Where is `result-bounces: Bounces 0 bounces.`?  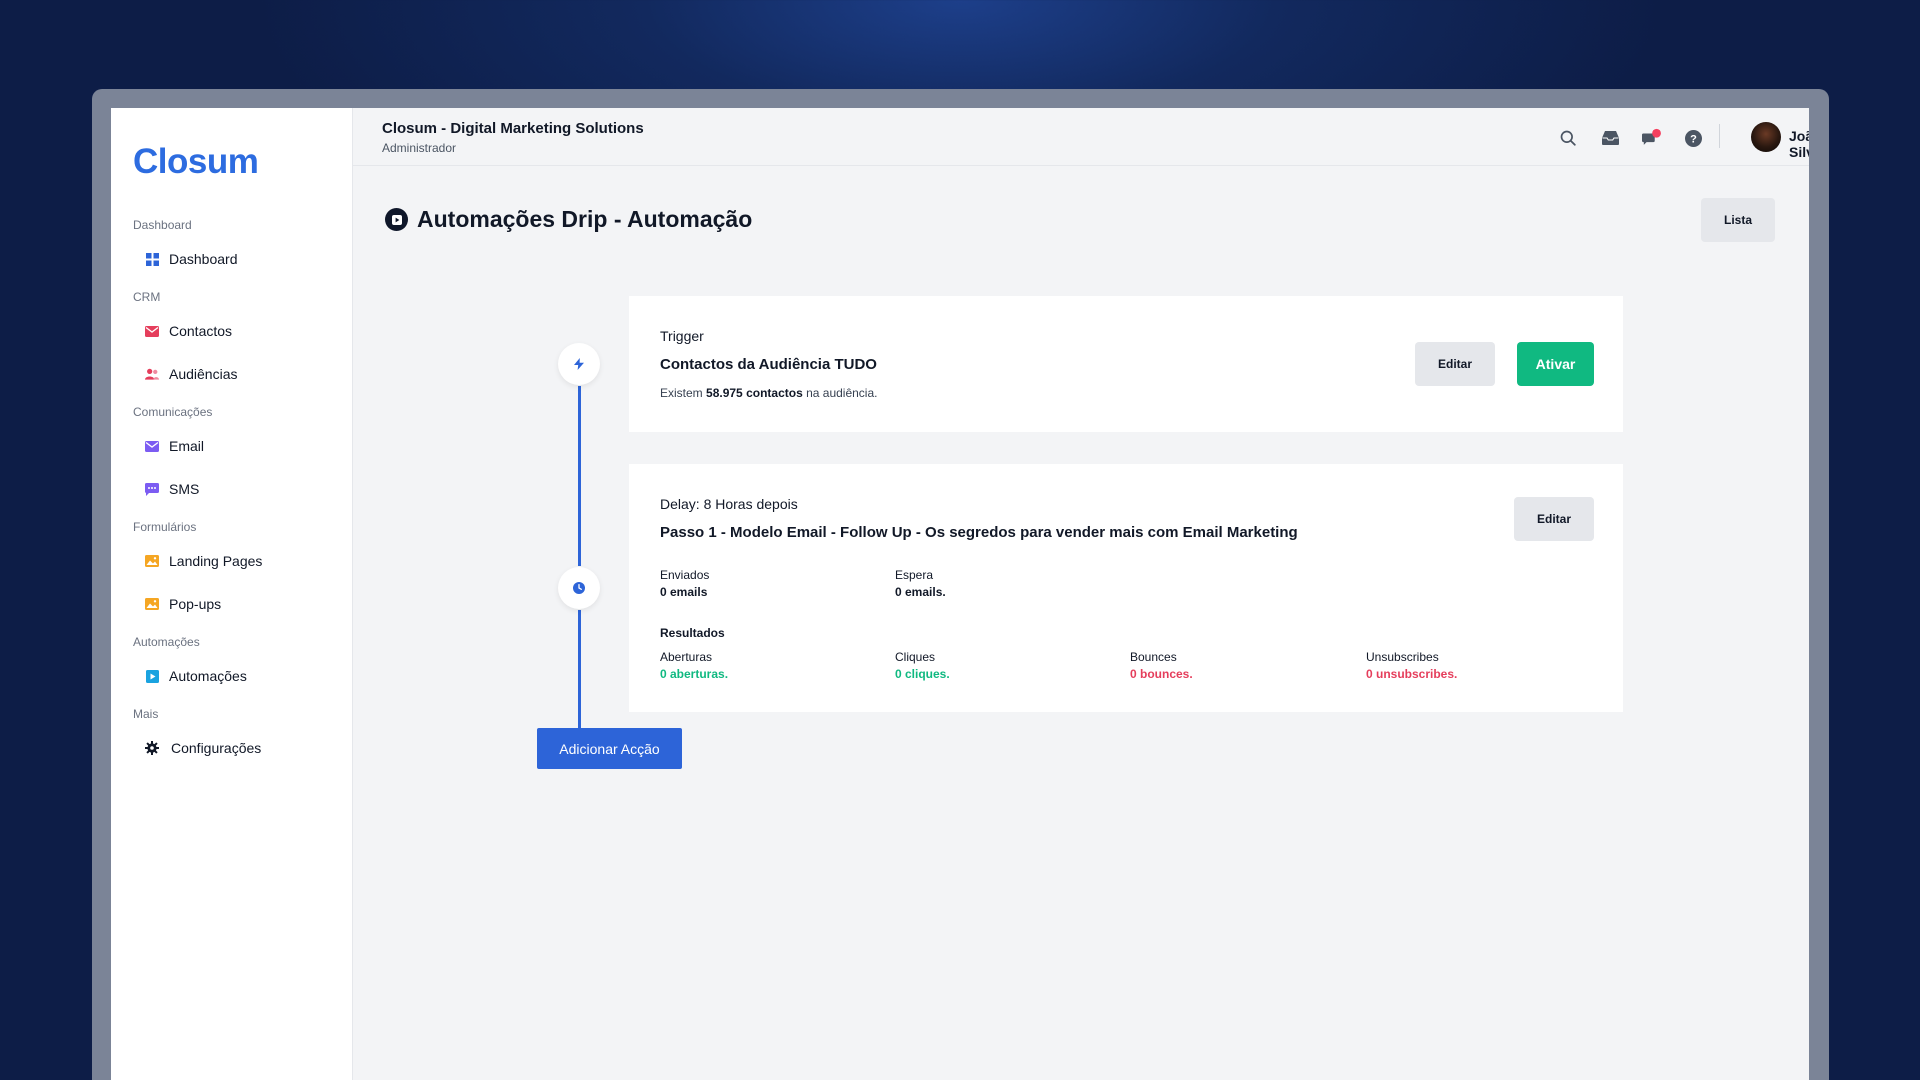
result-bounces: Bounces 0 bounces. is located at coordinates (1161, 665).